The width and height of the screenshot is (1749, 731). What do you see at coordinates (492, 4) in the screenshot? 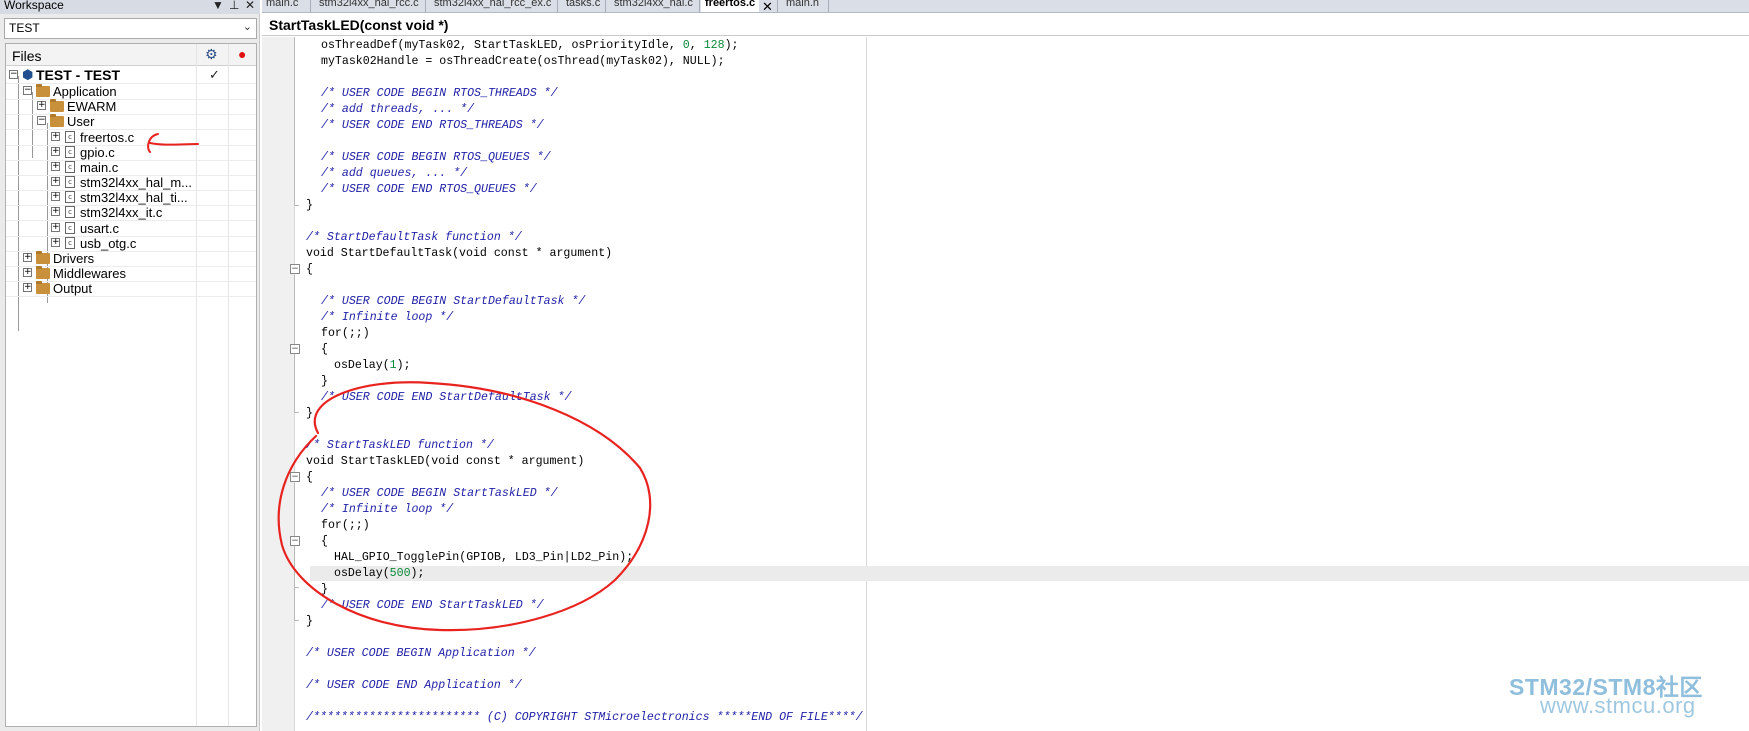
I see `tab-stm32l4xx-hal-rcc-ex-c: stm32l4xx_hal_rcc_ex.c` at bounding box center [492, 4].